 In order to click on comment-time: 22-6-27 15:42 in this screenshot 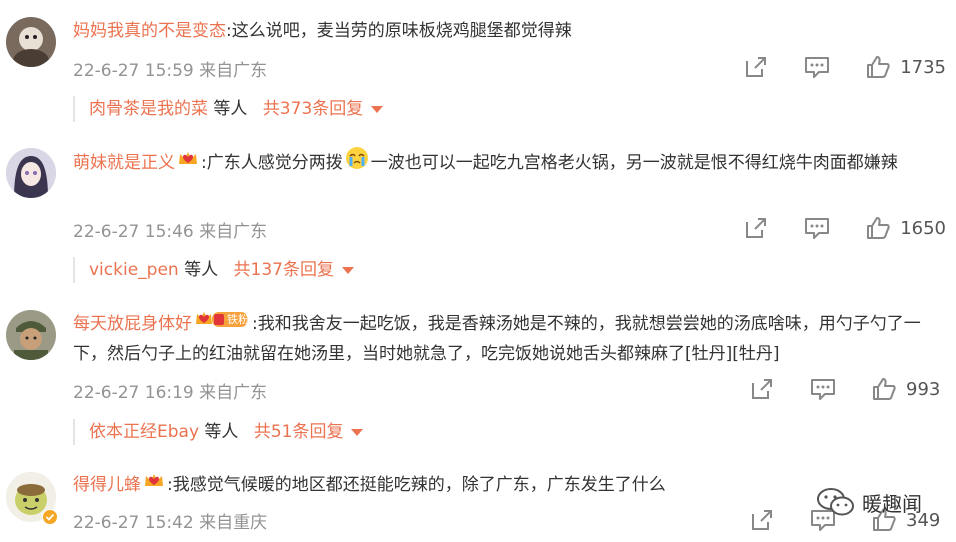, I will do `click(133, 523)`.